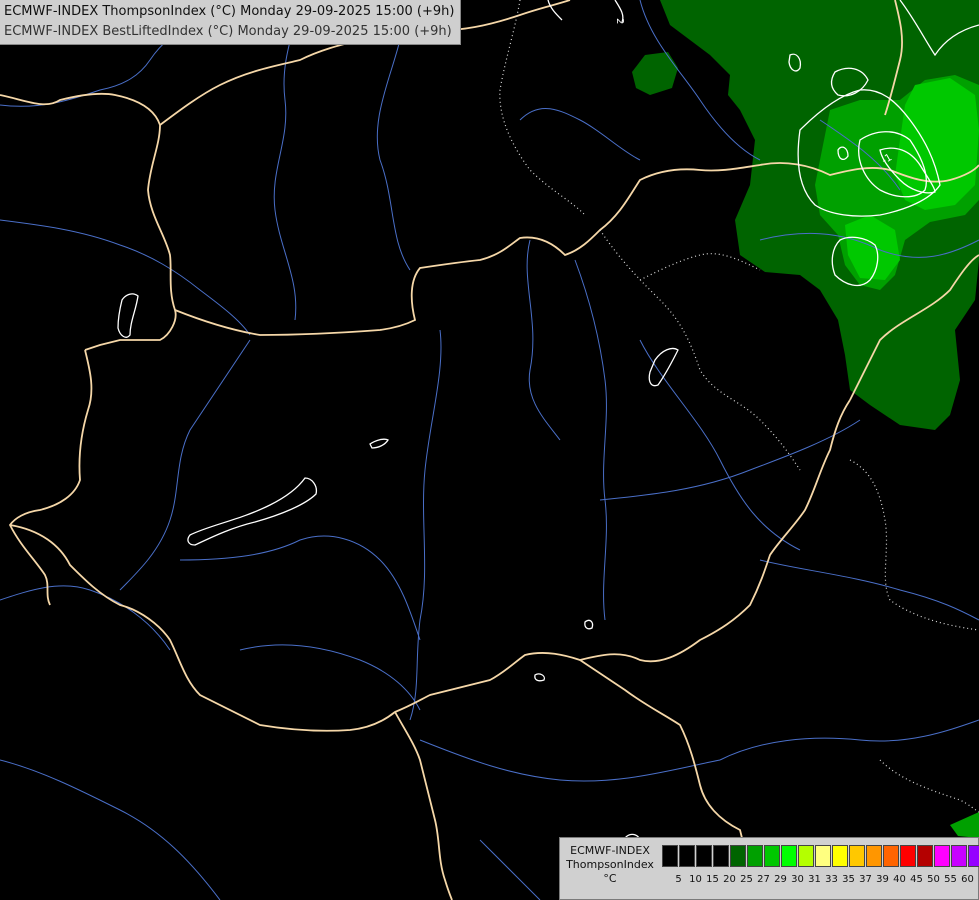 The width and height of the screenshot is (979, 900). What do you see at coordinates (933, 879) in the screenshot?
I see `legend-tick-label: 50` at bounding box center [933, 879].